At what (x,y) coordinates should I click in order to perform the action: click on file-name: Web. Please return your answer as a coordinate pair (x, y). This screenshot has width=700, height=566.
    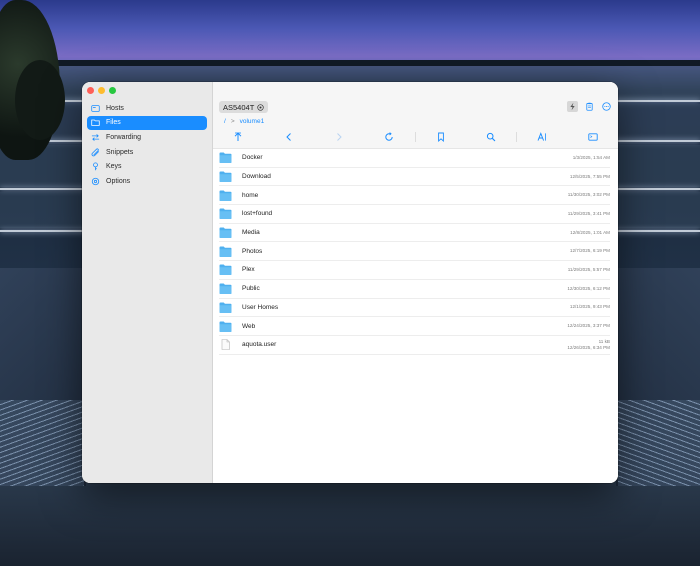
    Looking at the image, I should click on (249, 326).